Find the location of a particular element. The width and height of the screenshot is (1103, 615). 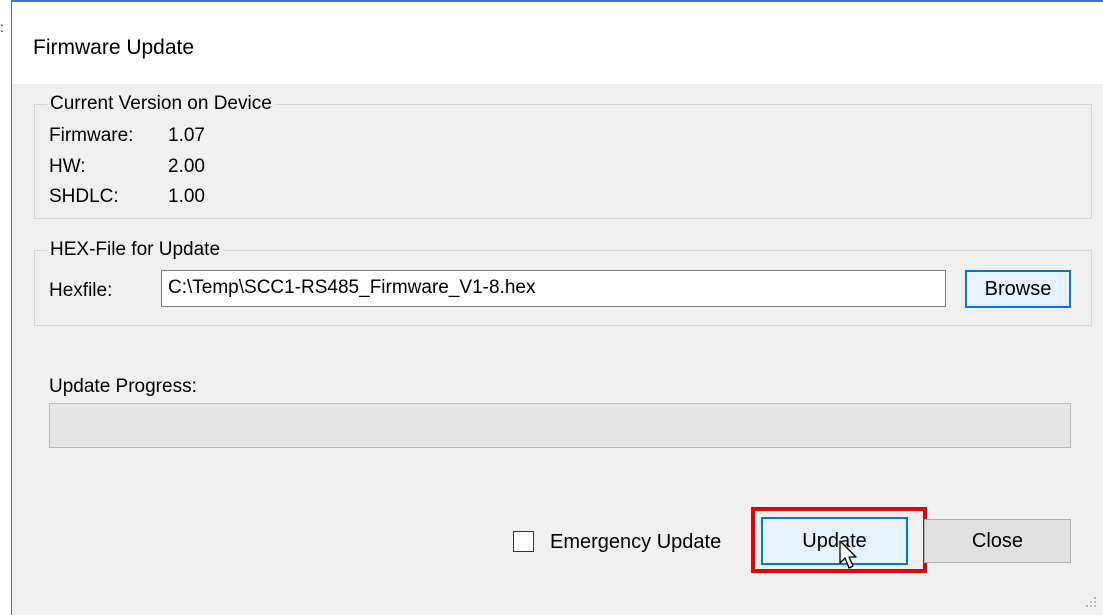

update-button: Update is located at coordinates (834, 541).